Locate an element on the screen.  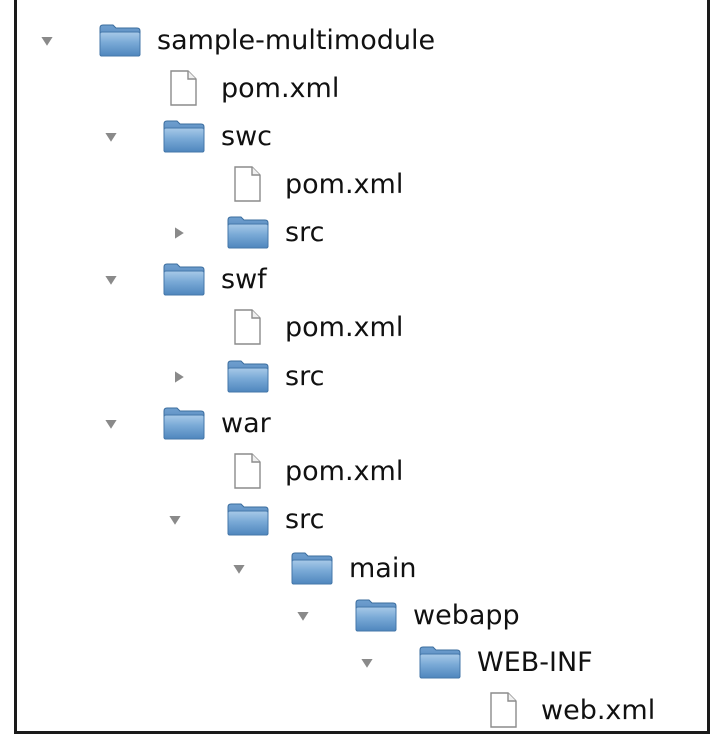
tree-row-main: main is located at coordinates (362, 569).